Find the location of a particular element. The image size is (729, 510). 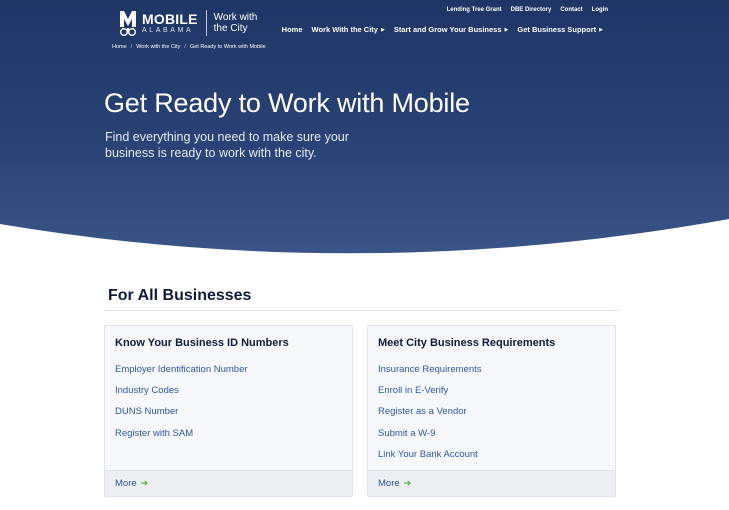

hero-curve-divider is located at coordinates (364, 242).